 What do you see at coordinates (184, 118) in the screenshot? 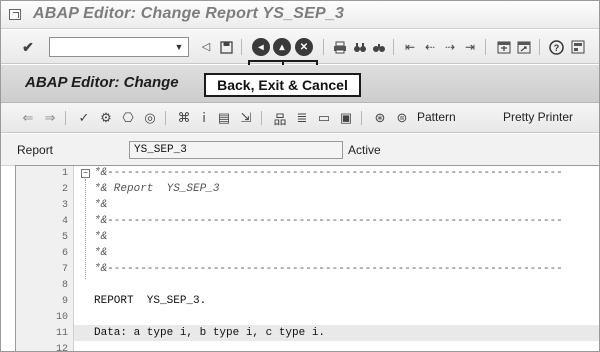
I see `object-list-icon: ⌘` at bounding box center [184, 118].